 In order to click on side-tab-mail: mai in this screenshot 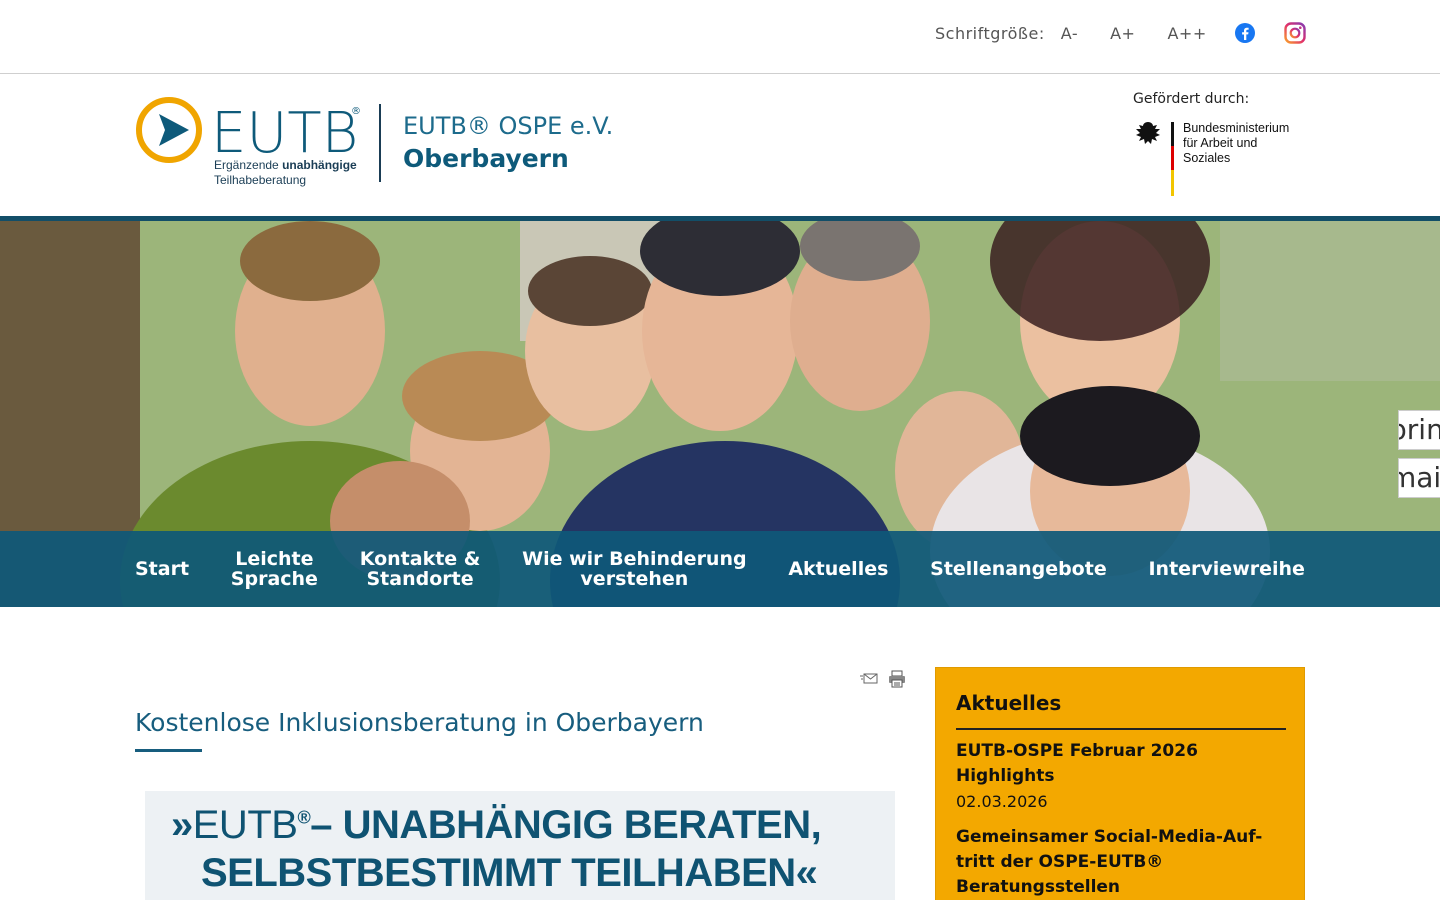, I will do `click(1419, 478)`.